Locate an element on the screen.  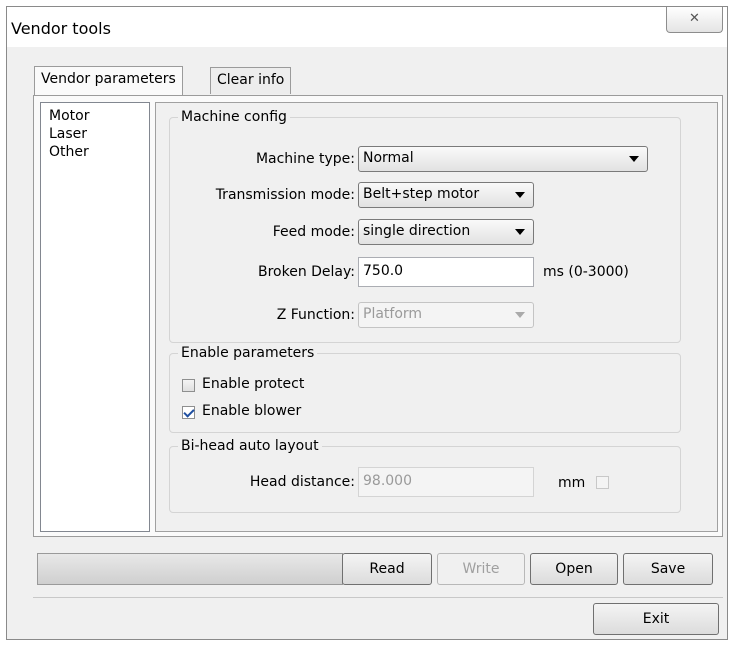
feed-mode-select: single direction is located at coordinates (446, 232).